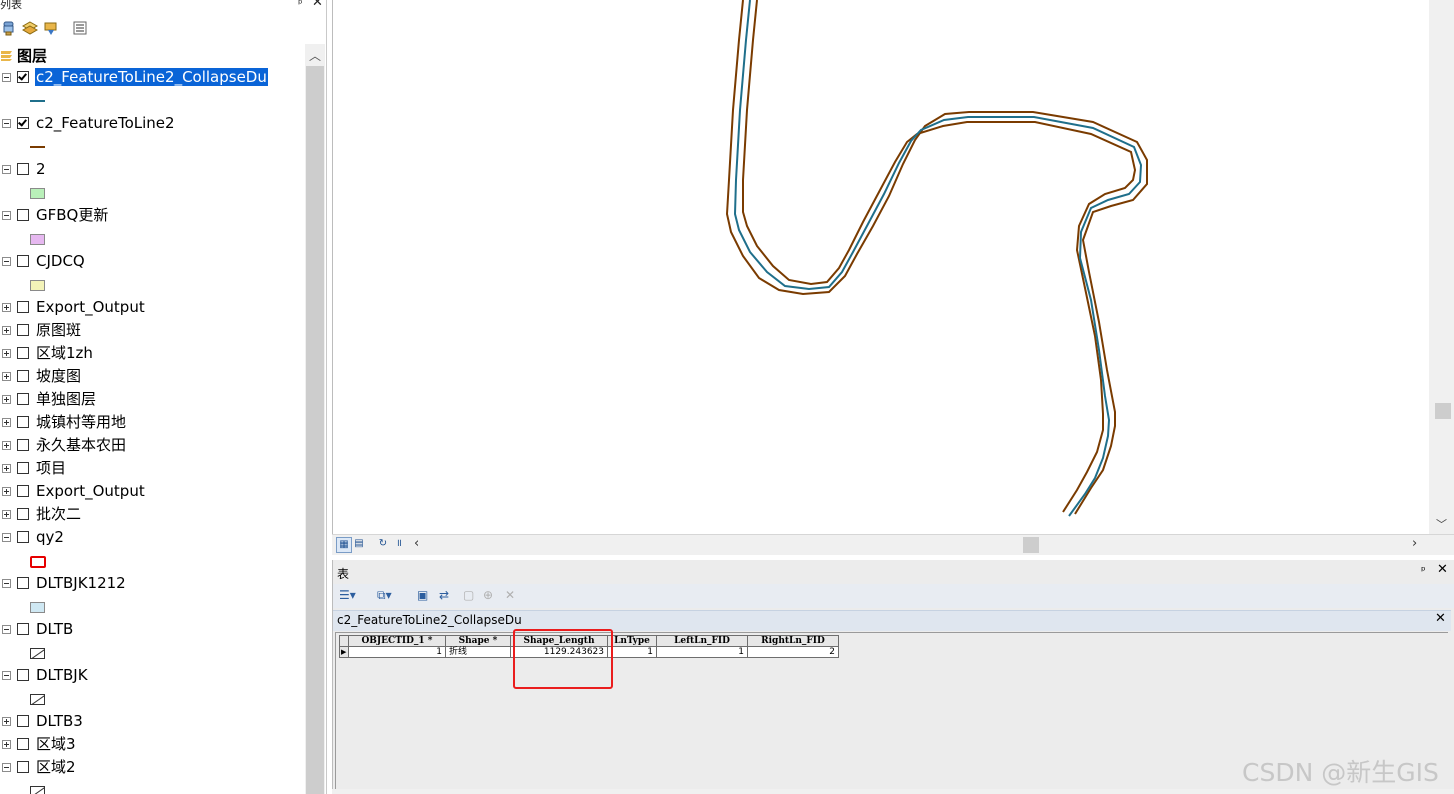 The width and height of the screenshot is (1454, 794). What do you see at coordinates (422, 596) in the screenshot?
I see `select-by-attributes-icon: ▣` at bounding box center [422, 596].